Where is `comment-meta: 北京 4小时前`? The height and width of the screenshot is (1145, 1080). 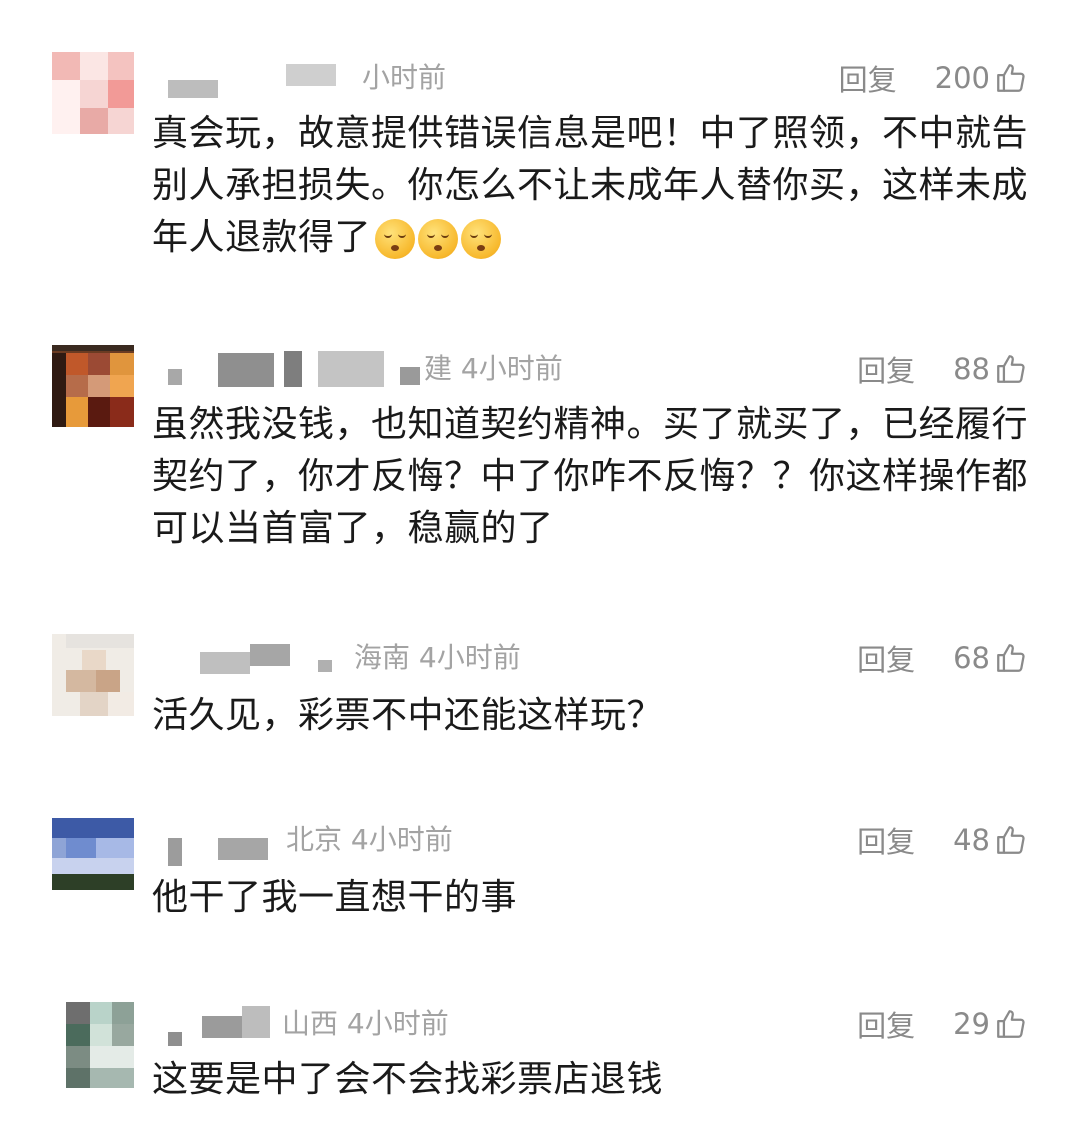
comment-meta: 北京 4小时前 is located at coordinates (369, 839).